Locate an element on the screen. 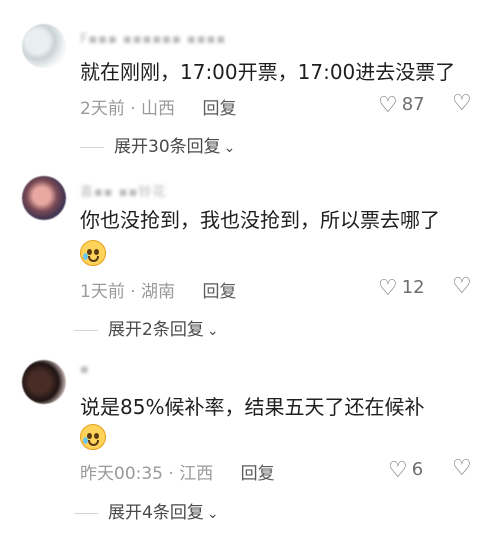 The image size is (499, 542). comment-meta: 昨天00:35 · 江西 回复 is located at coordinates (177, 471).